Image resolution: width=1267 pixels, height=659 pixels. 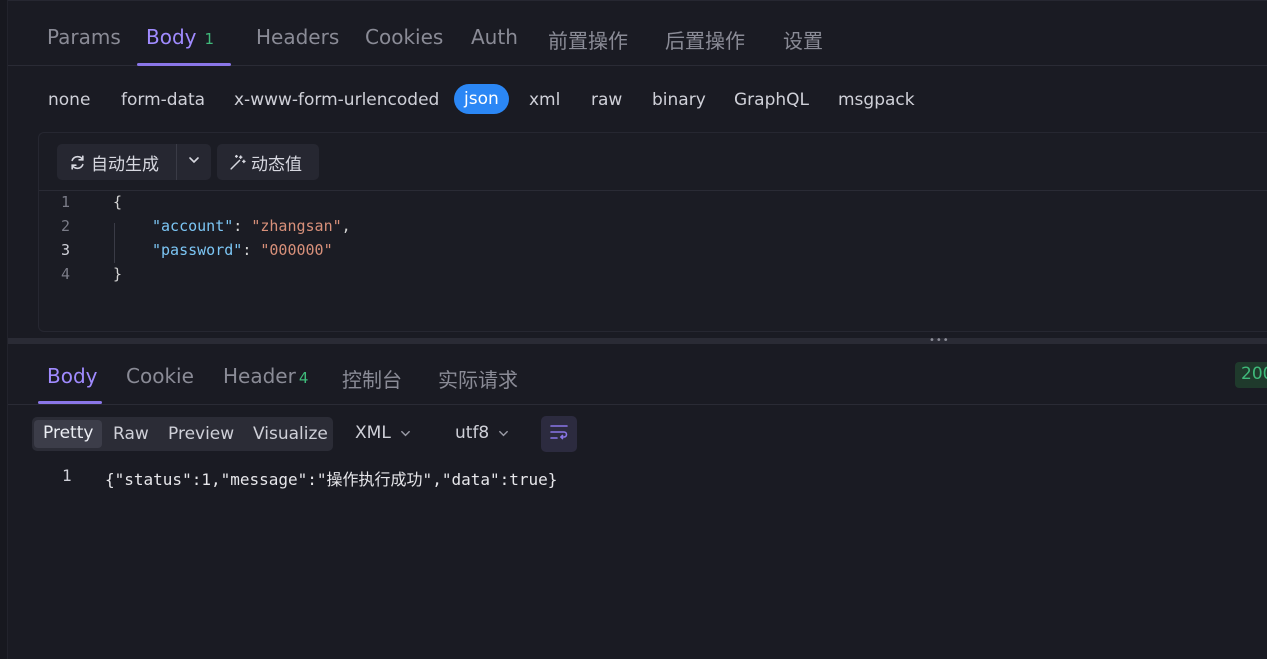 What do you see at coordinates (193, 226) in the screenshot?
I see `json-key: "account"` at bounding box center [193, 226].